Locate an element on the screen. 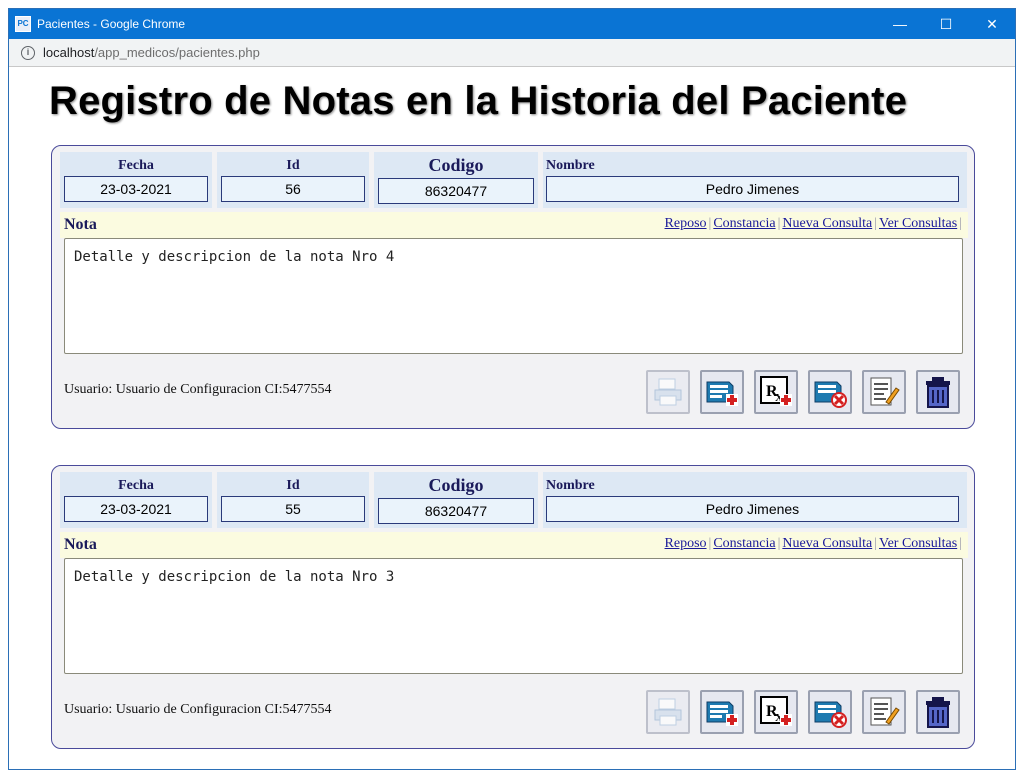  window-title: Pacientes - Google Chrome is located at coordinates (111, 24).